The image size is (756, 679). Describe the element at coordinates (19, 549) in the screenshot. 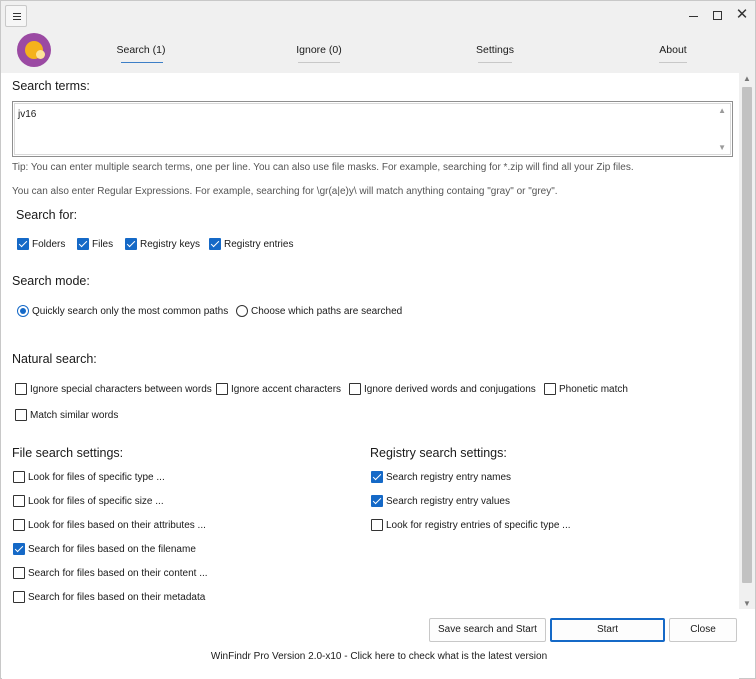

I see `filename-checkbox` at that location.